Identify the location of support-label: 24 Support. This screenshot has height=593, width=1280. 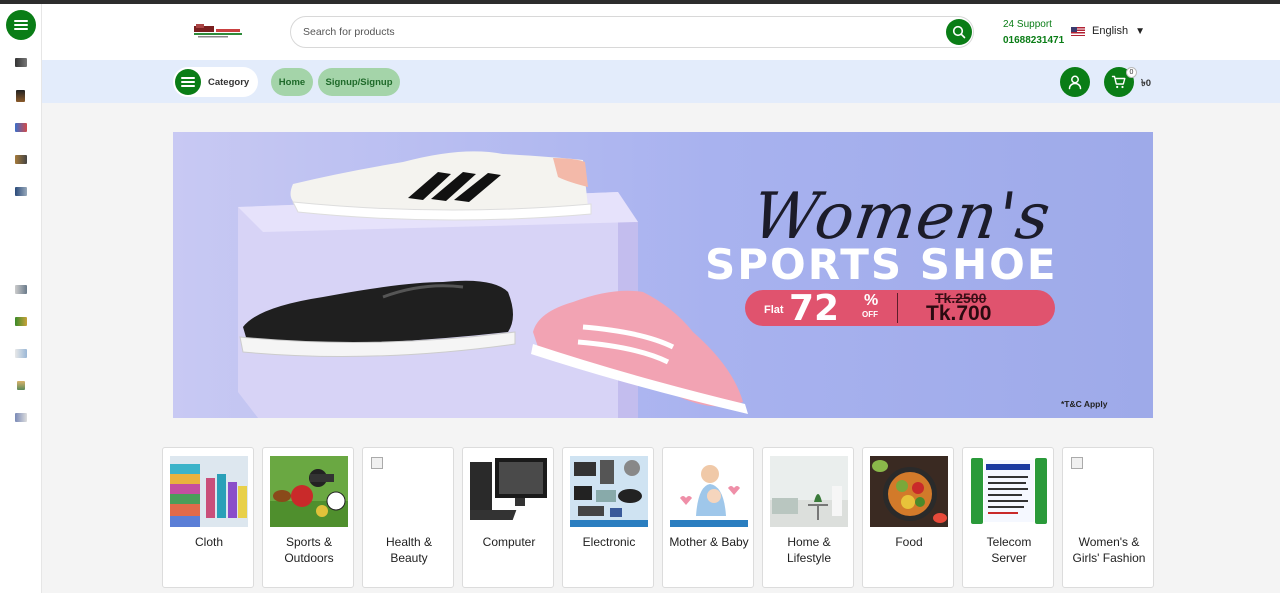
(1027, 24).